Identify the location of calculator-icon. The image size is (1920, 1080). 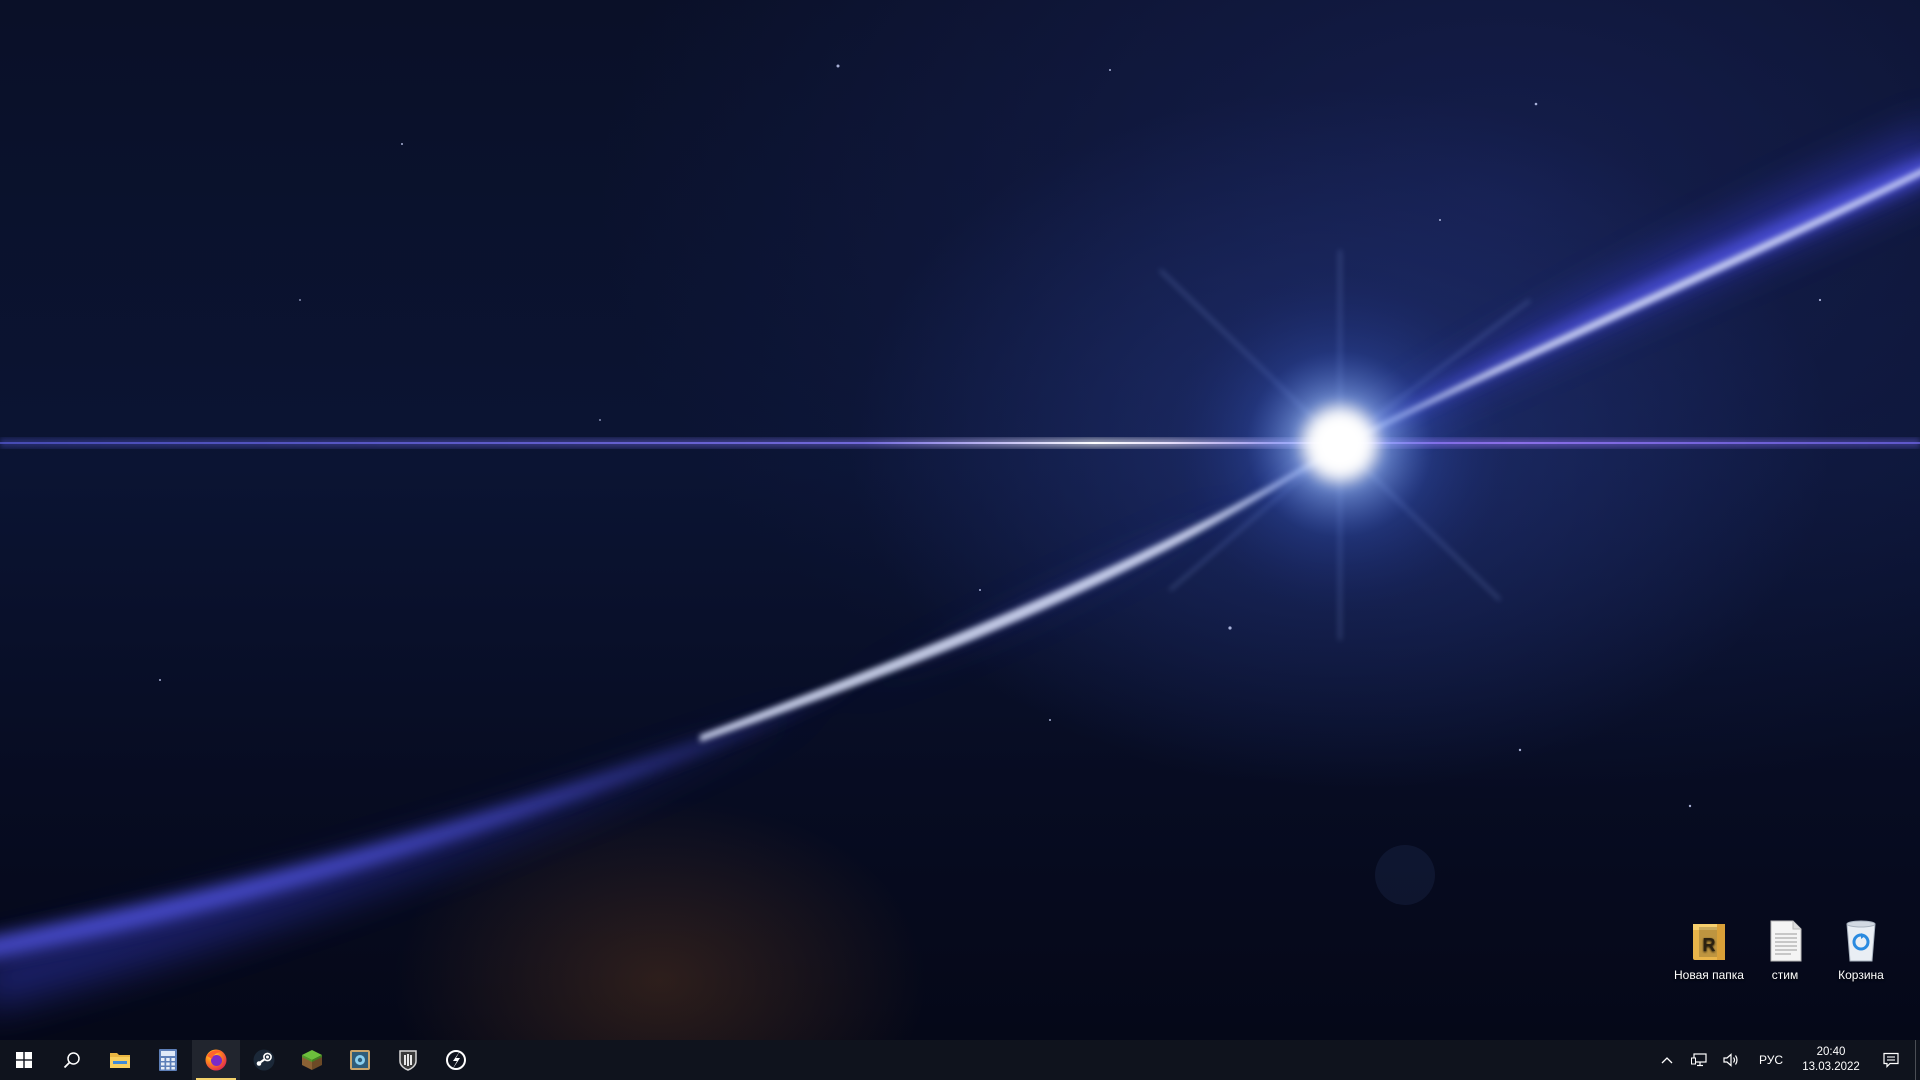
(168, 1060).